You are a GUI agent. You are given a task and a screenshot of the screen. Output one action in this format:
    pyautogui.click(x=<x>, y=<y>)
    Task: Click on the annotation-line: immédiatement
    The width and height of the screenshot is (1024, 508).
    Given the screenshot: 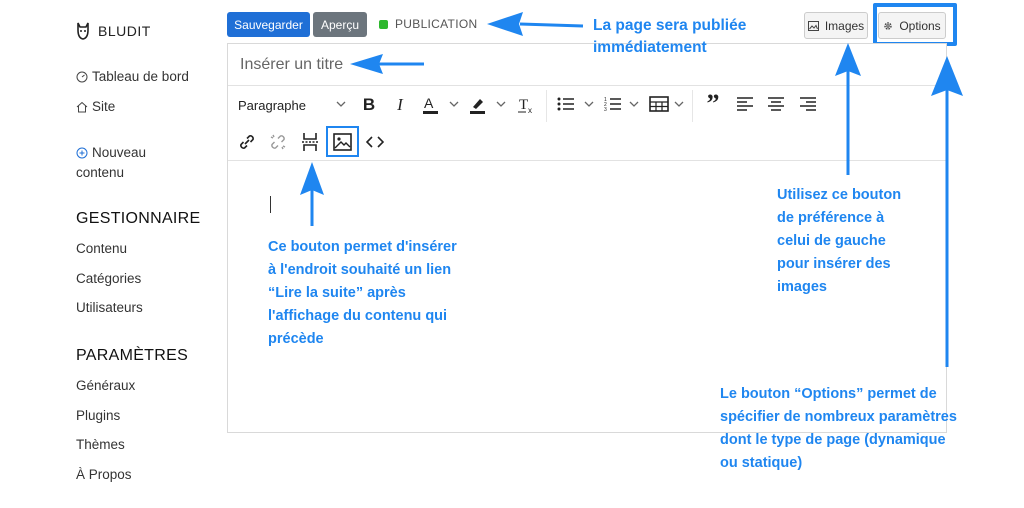 What is the action you would take?
    pyautogui.click(x=650, y=47)
    